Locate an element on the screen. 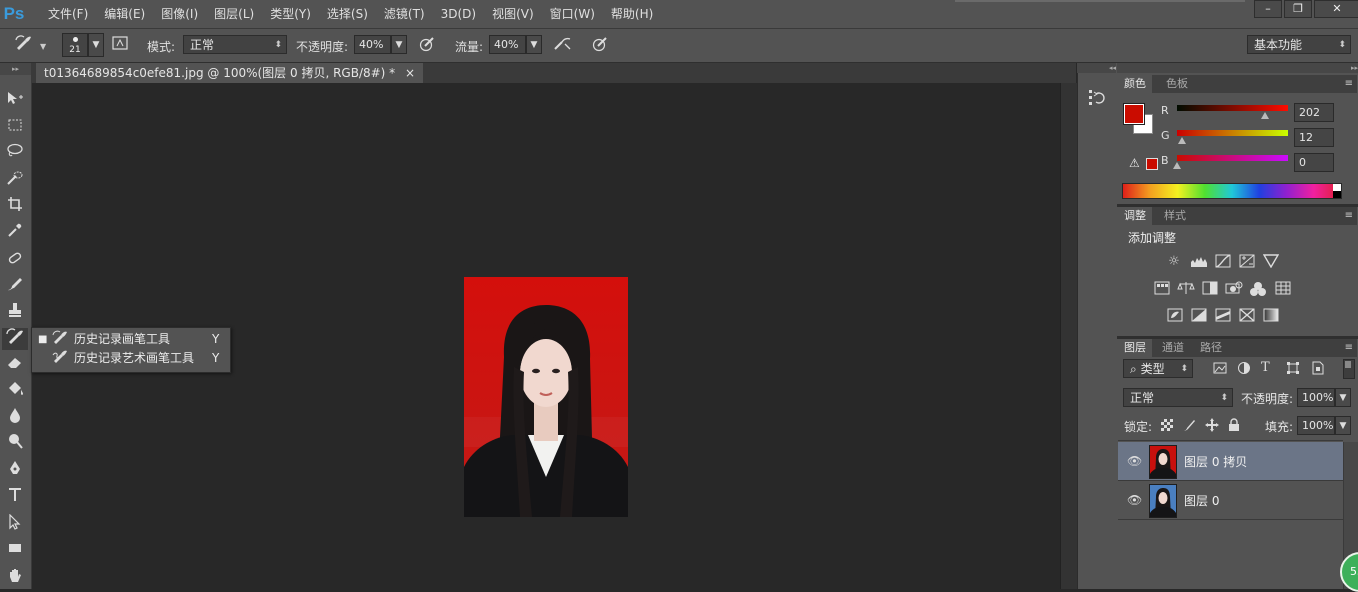  color-balance-icon is located at coordinates (1186, 289).